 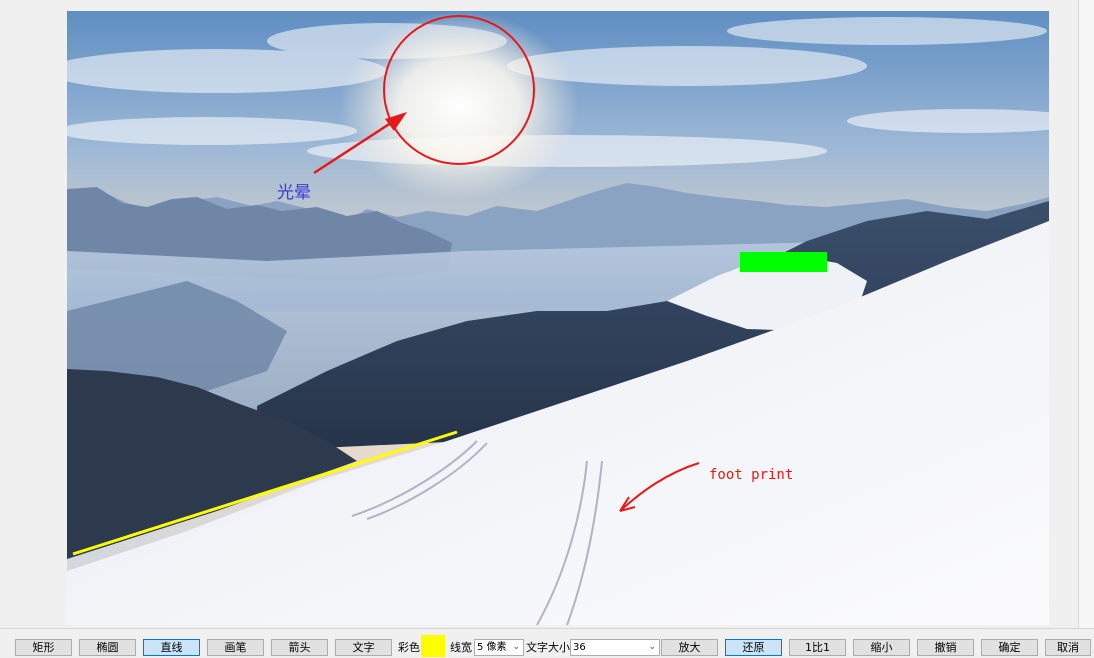 What do you see at coordinates (751, 475) in the screenshot?
I see `footprint-label: foot print` at bounding box center [751, 475].